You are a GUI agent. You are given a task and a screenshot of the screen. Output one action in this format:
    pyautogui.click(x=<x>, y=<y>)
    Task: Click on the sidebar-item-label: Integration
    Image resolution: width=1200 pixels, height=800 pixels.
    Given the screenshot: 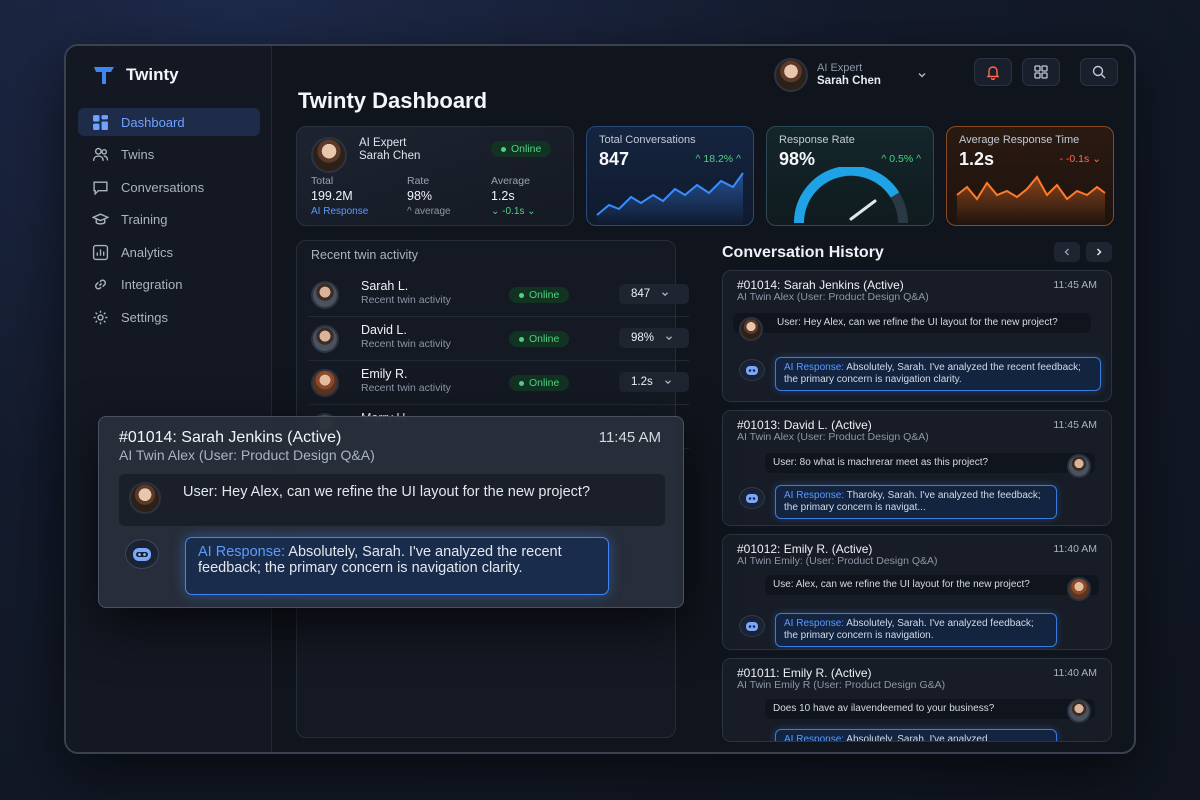 What is the action you would take?
    pyautogui.click(x=152, y=284)
    